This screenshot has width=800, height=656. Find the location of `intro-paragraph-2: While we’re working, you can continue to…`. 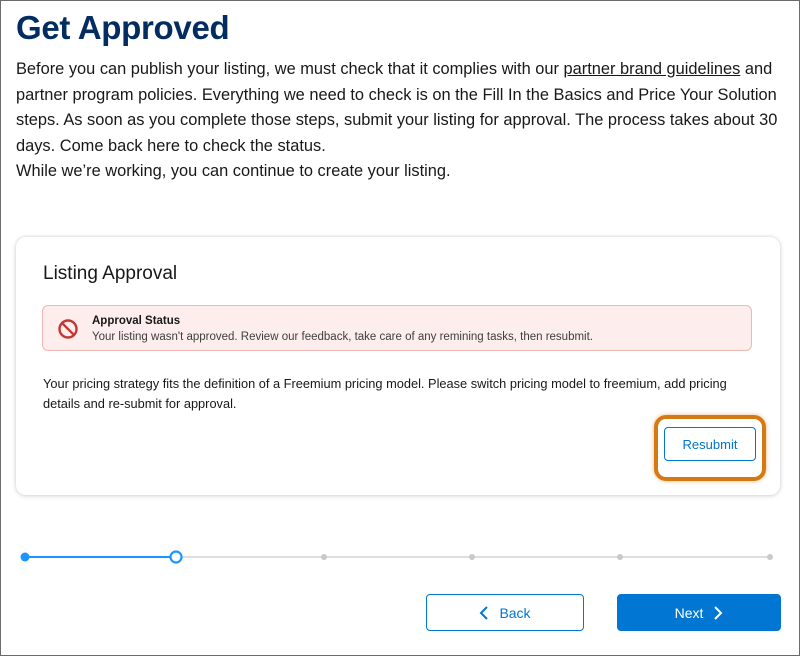

intro-paragraph-2: While we’re working, you can continue to… is located at coordinates (233, 171).